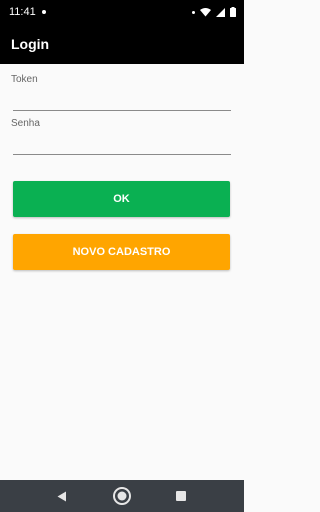 The image size is (320, 512). I want to click on status-time: 11:41, so click(22, 12).